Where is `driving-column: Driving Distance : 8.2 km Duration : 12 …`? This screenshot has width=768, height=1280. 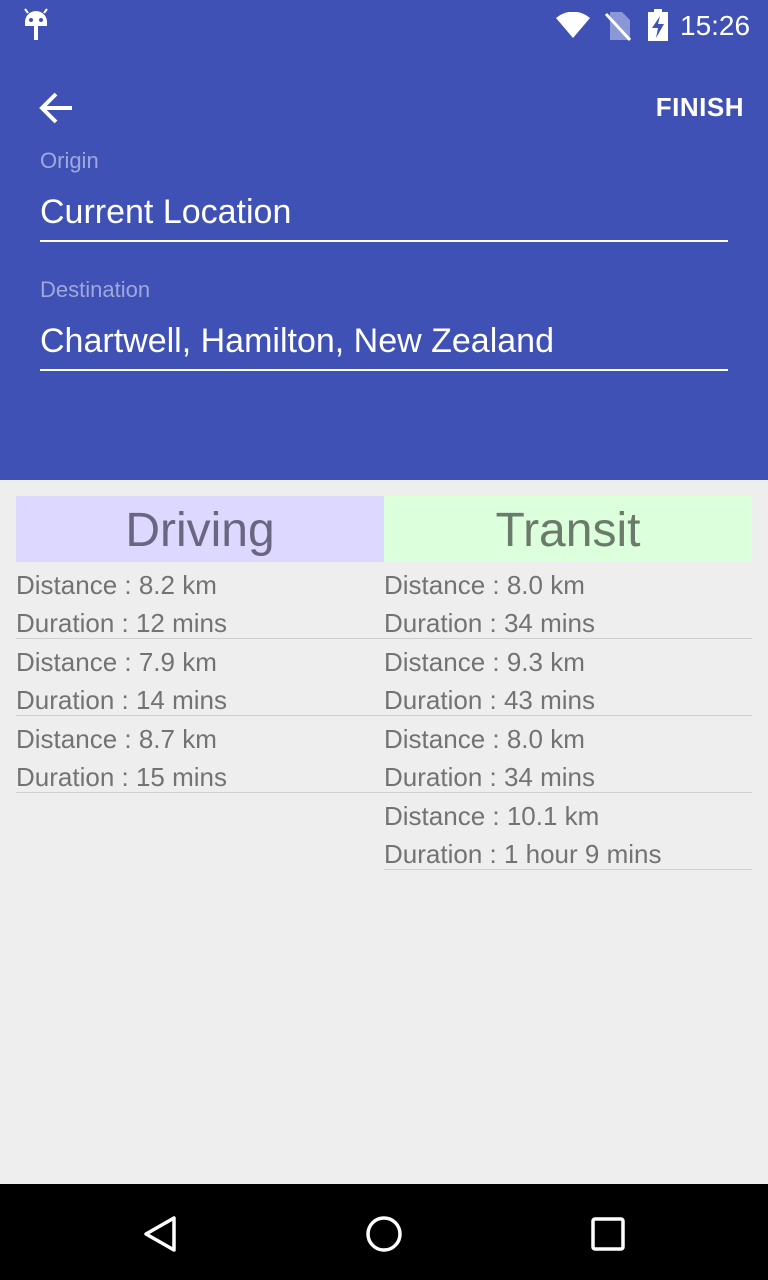 driving-column: Driving Distance : 8.2 km Duration : 12 … is located at coordinates (200, 644).